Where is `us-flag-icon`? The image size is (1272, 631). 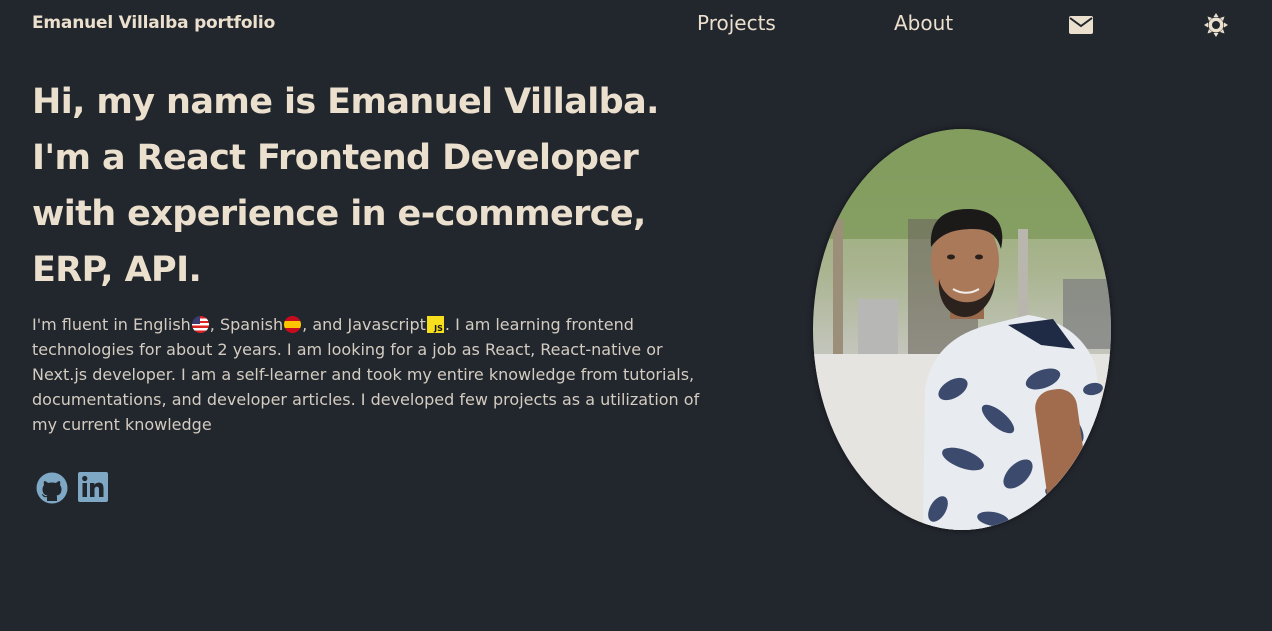
us-flag-icon is located at coordinates (200, 324).